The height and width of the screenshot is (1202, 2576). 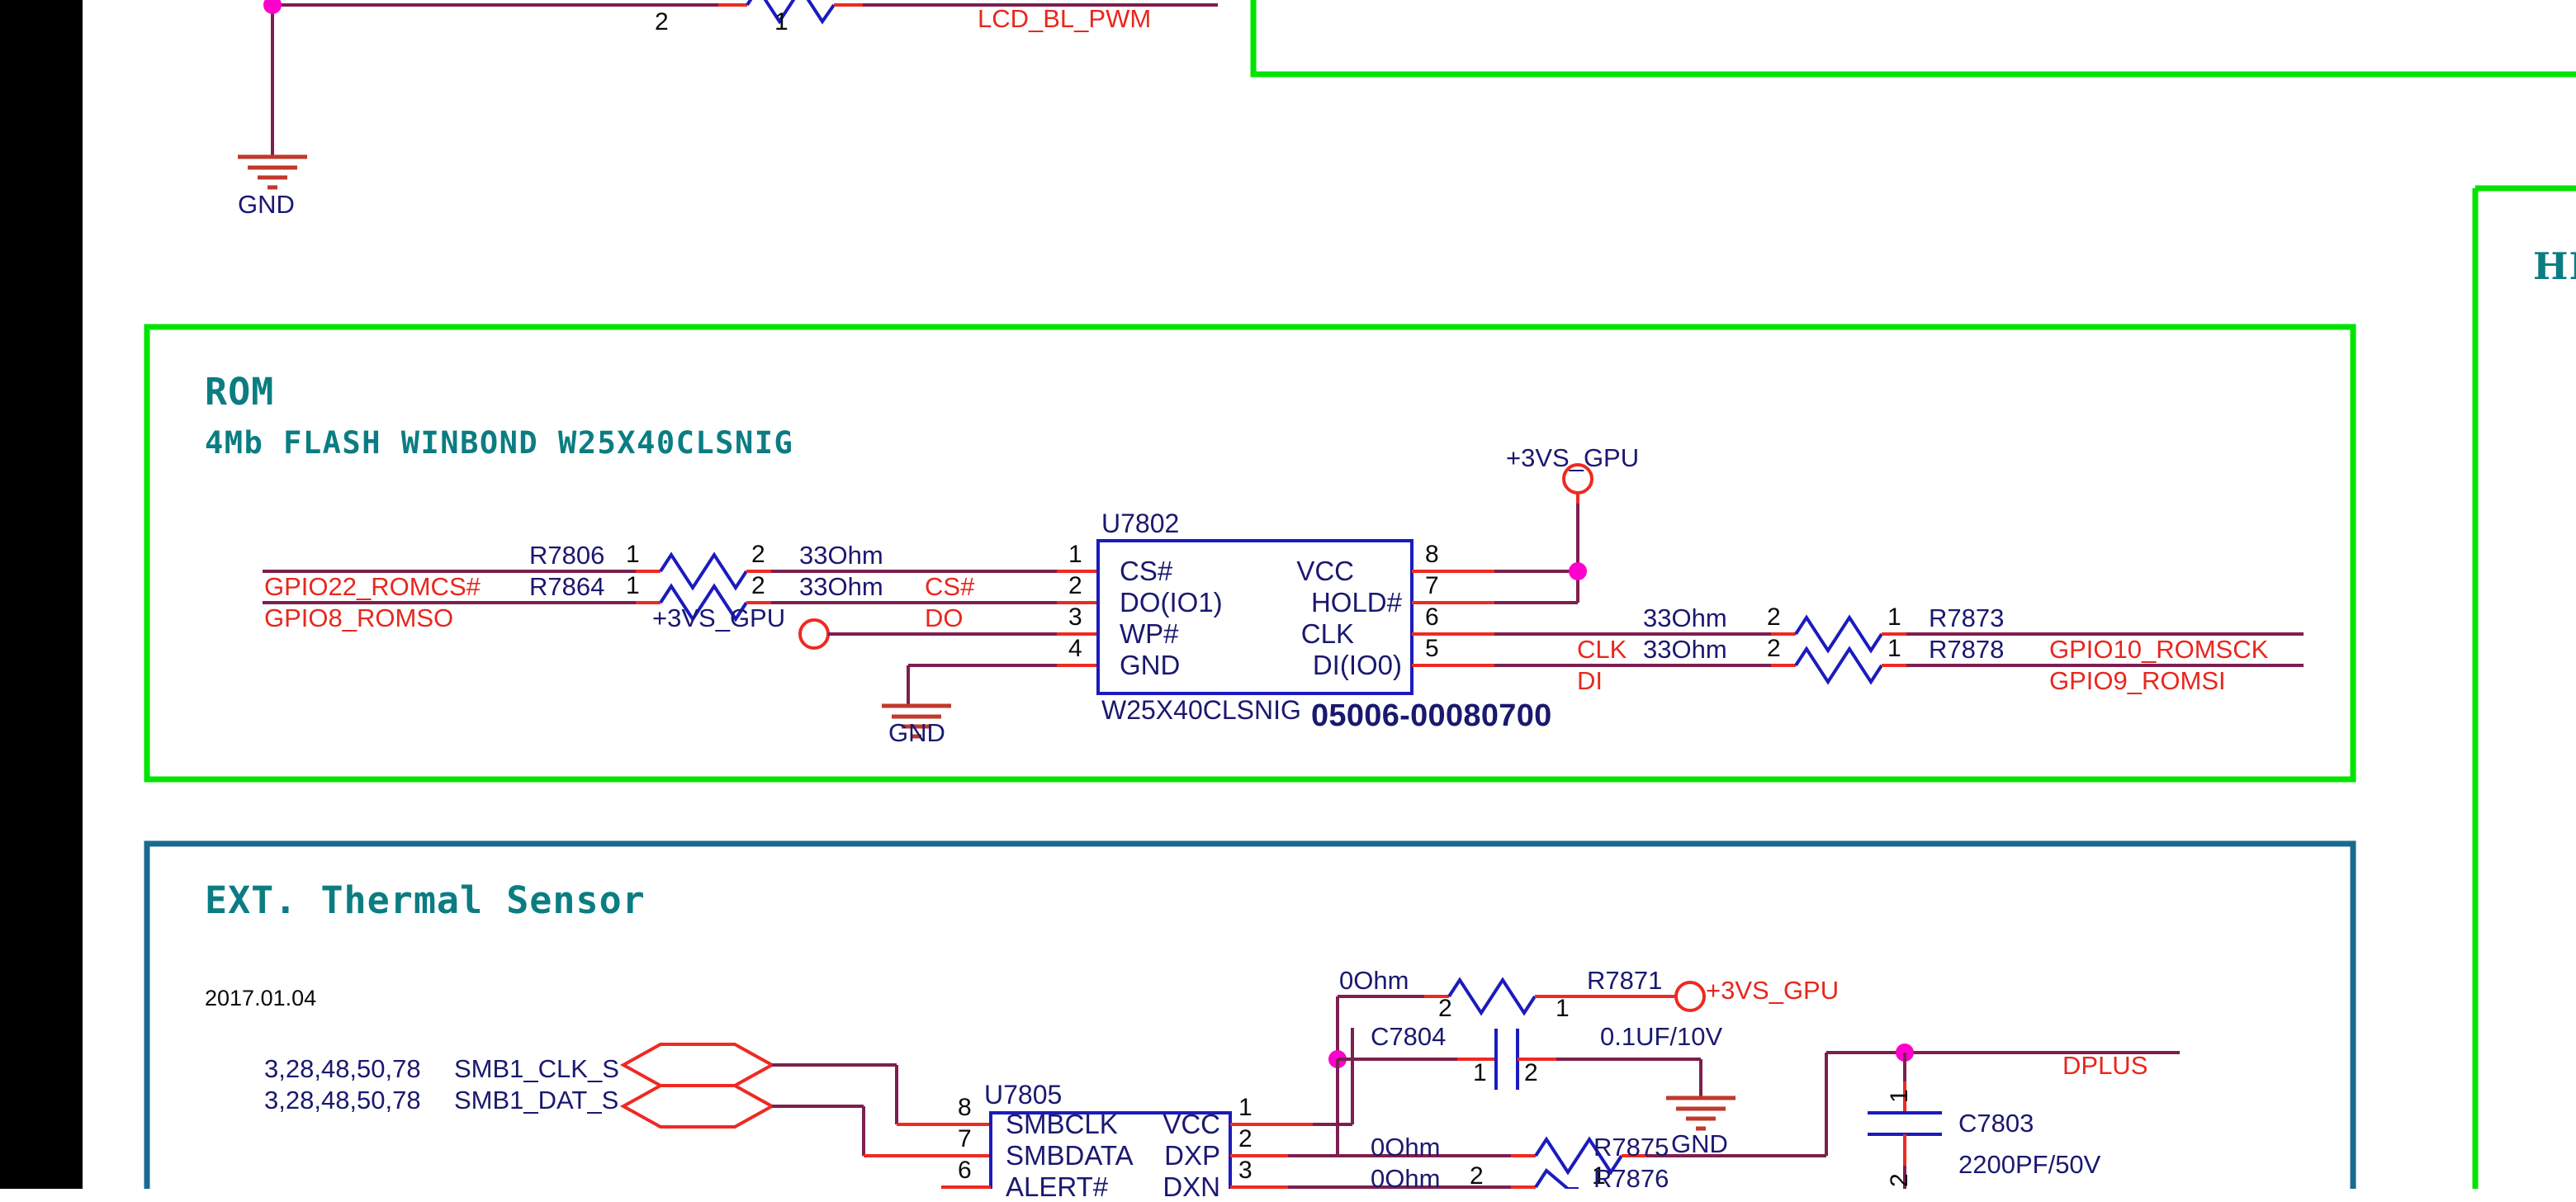 I want to click on u7802-pin-5-num: 5, so click(x=1432, y=648).